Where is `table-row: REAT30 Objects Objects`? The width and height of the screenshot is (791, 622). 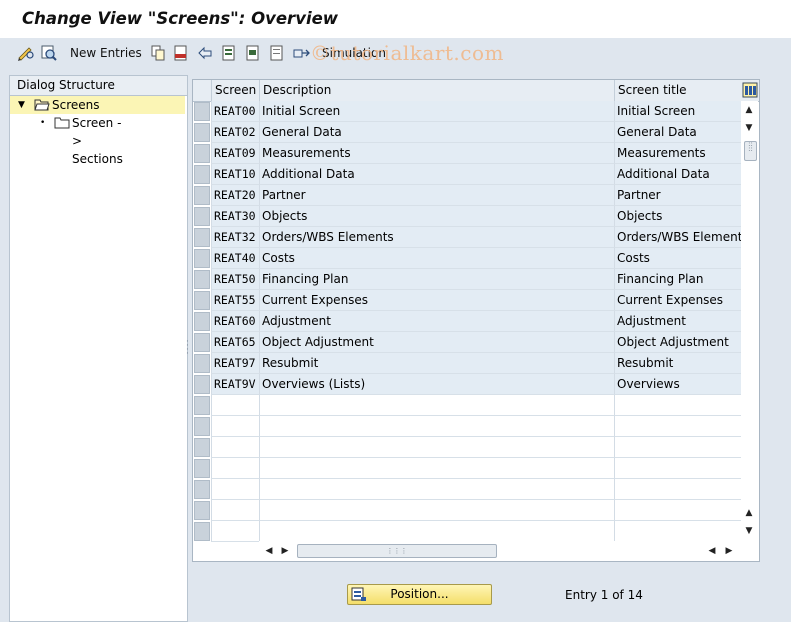
table-row: REAT30 Objects Objects is located at coordinates (467, 216).